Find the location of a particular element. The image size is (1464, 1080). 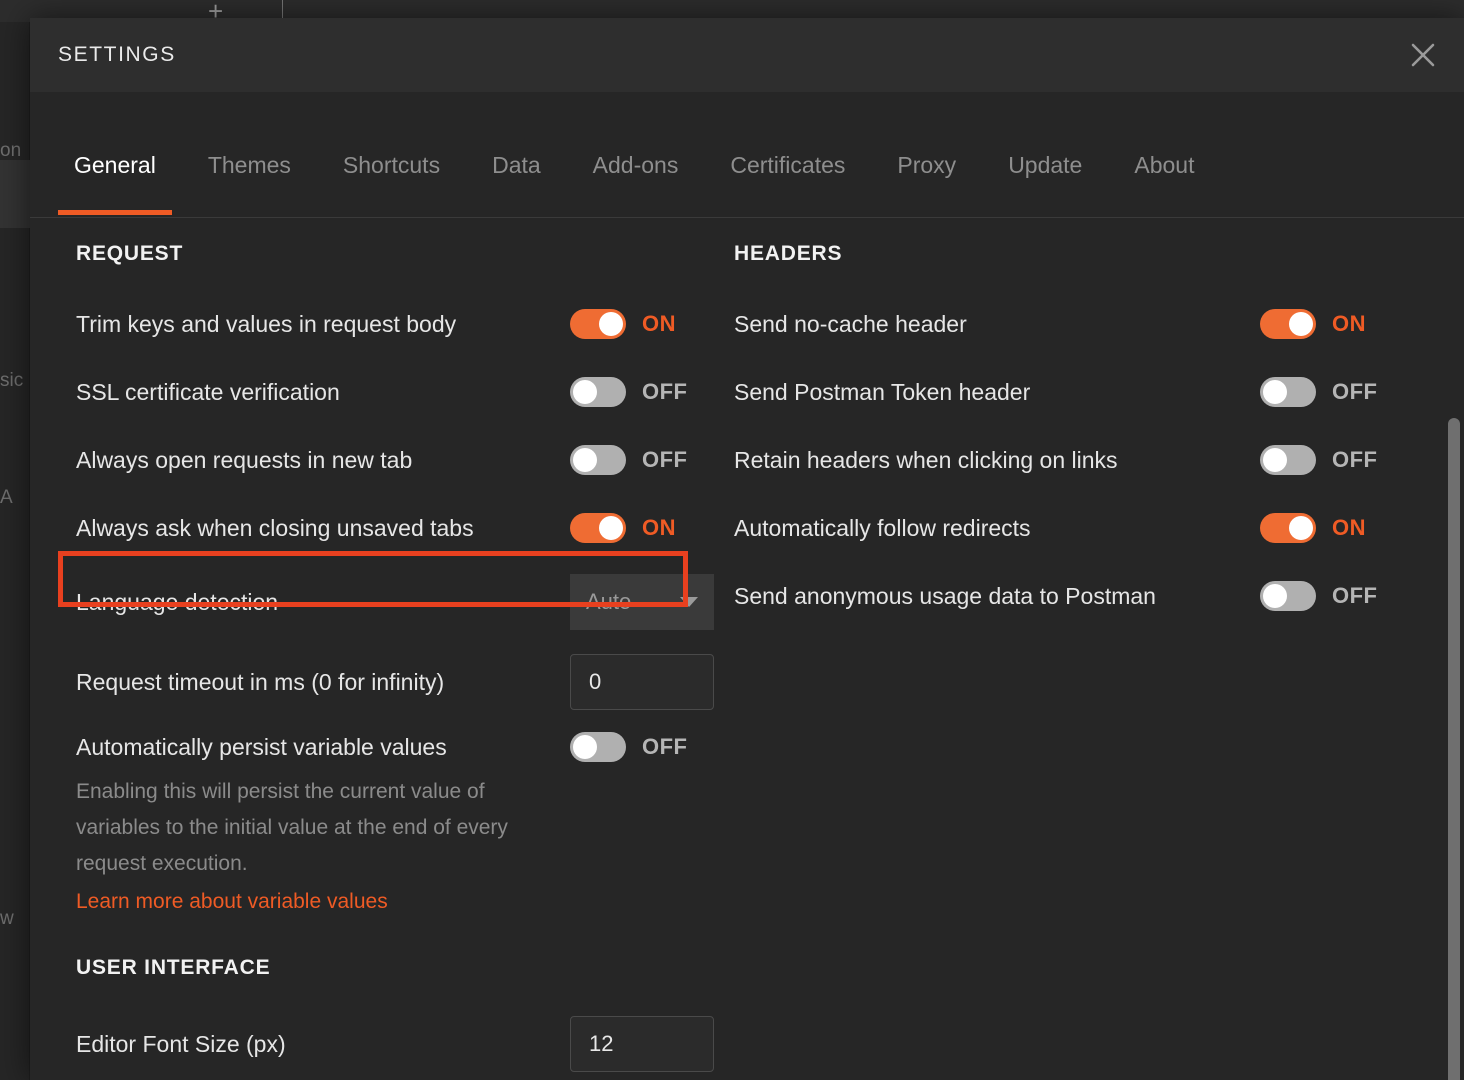

input-value: 12 is located at coordinates (601, 1043).